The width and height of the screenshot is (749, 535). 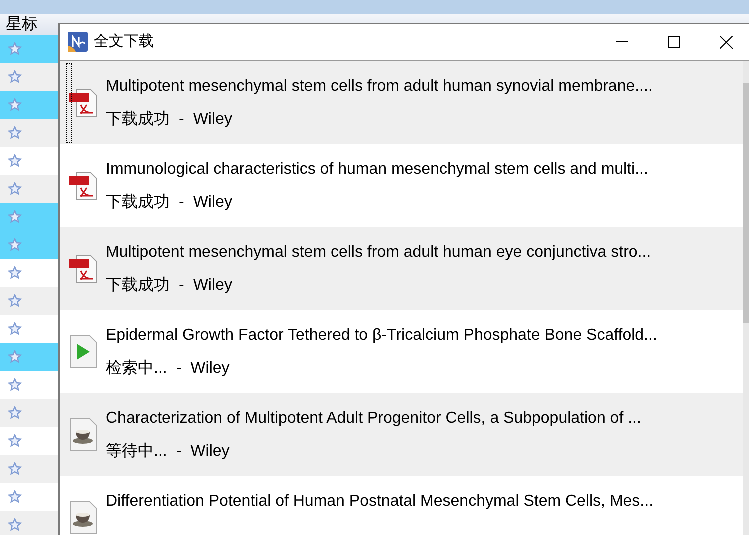 What do you see at coordinates (746, 203) in the screenshot?
I see `scrollbar-thumb` at bounding box center [746, 203].